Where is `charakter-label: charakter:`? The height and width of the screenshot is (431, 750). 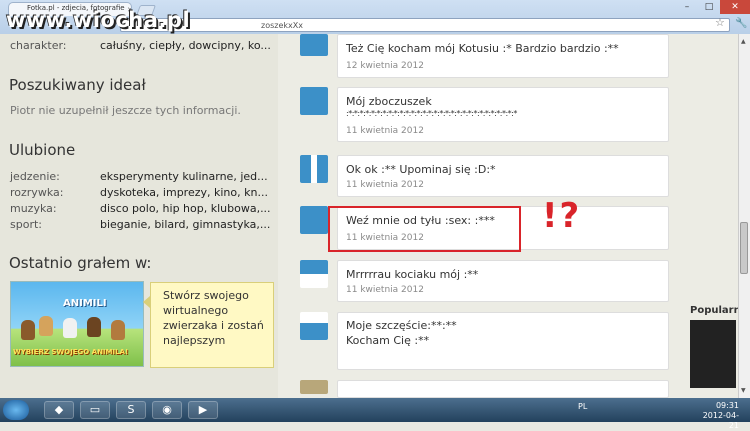 charakter-label: charakter: is located at coordinates (38, 45).